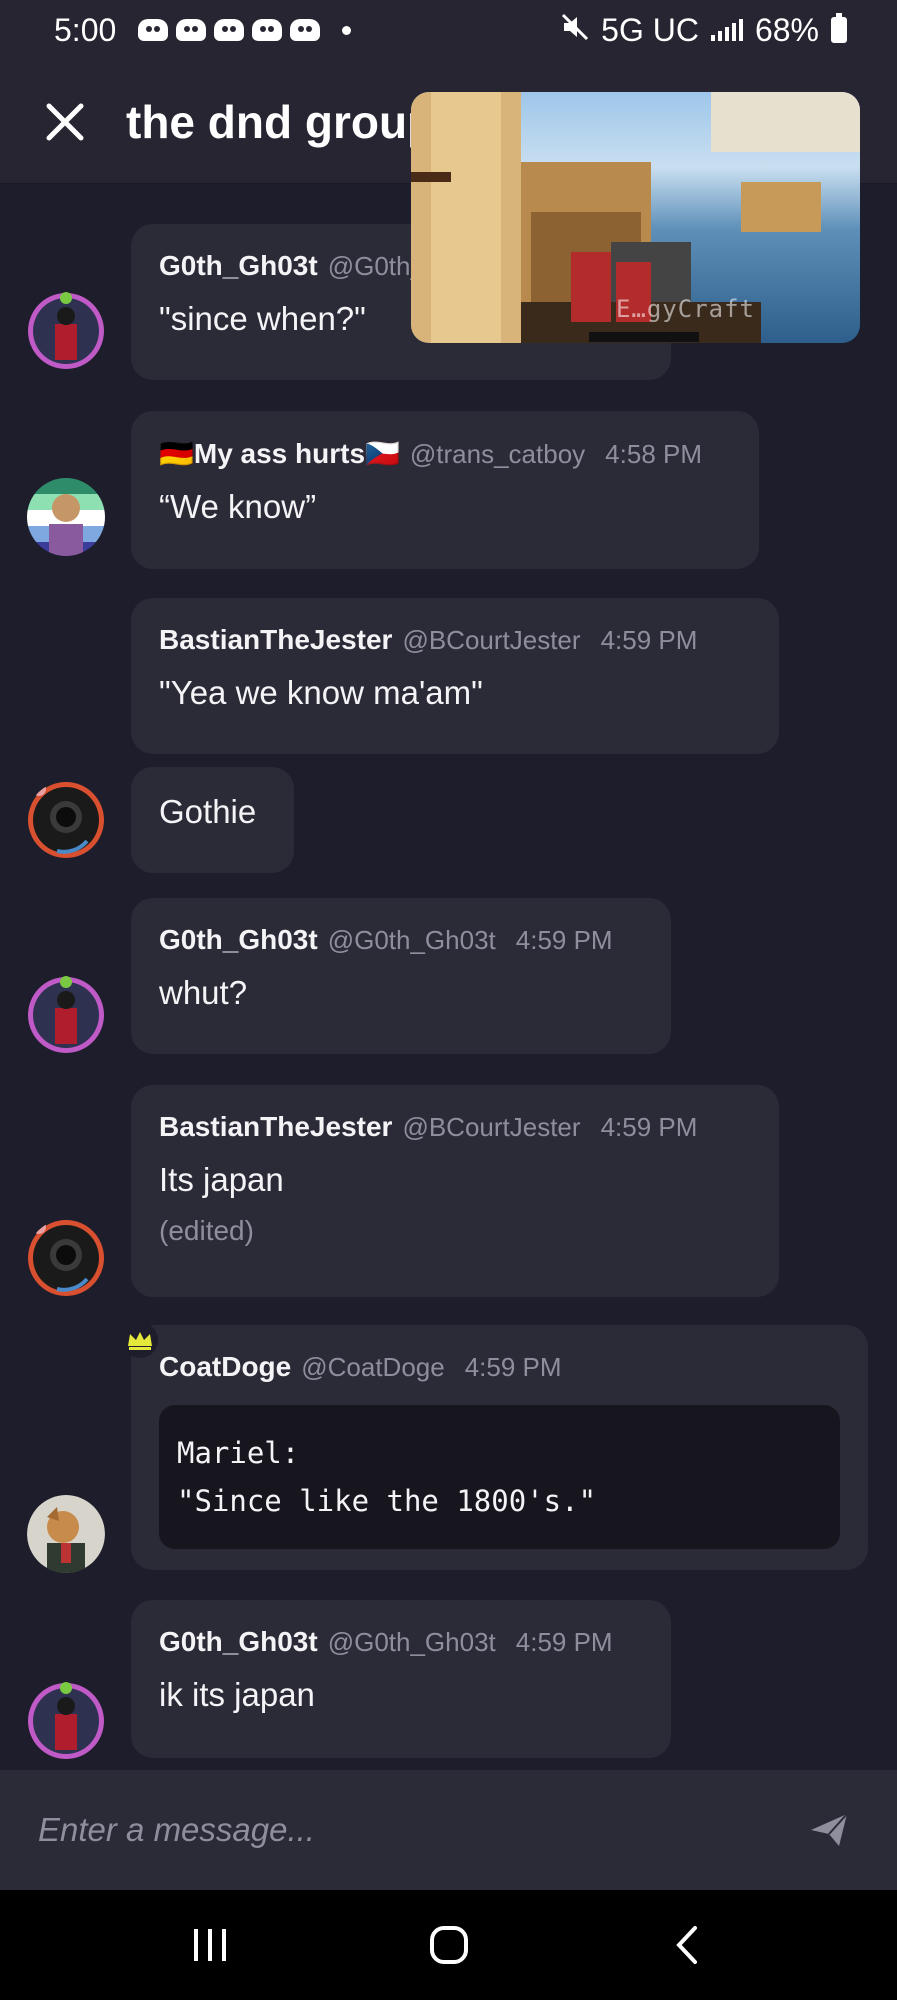 The height and width of the screenshot is (2000, 897). What do you see at coordinates (347, 30) in the screenshot?
I see `more-notifications-dot` at bounding box center [347, 30].